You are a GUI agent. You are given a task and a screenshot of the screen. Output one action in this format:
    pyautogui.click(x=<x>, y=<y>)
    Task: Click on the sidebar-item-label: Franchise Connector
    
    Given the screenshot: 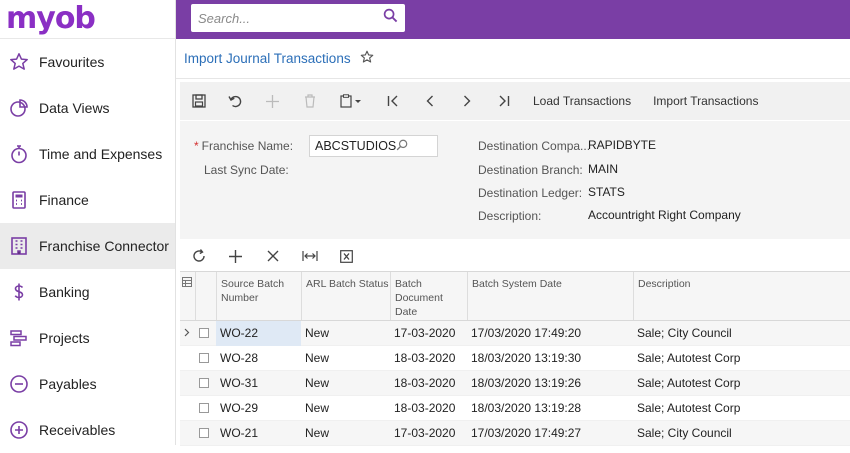 What is the action you would take?
    pyautogui.click(x=104, y=246)
    